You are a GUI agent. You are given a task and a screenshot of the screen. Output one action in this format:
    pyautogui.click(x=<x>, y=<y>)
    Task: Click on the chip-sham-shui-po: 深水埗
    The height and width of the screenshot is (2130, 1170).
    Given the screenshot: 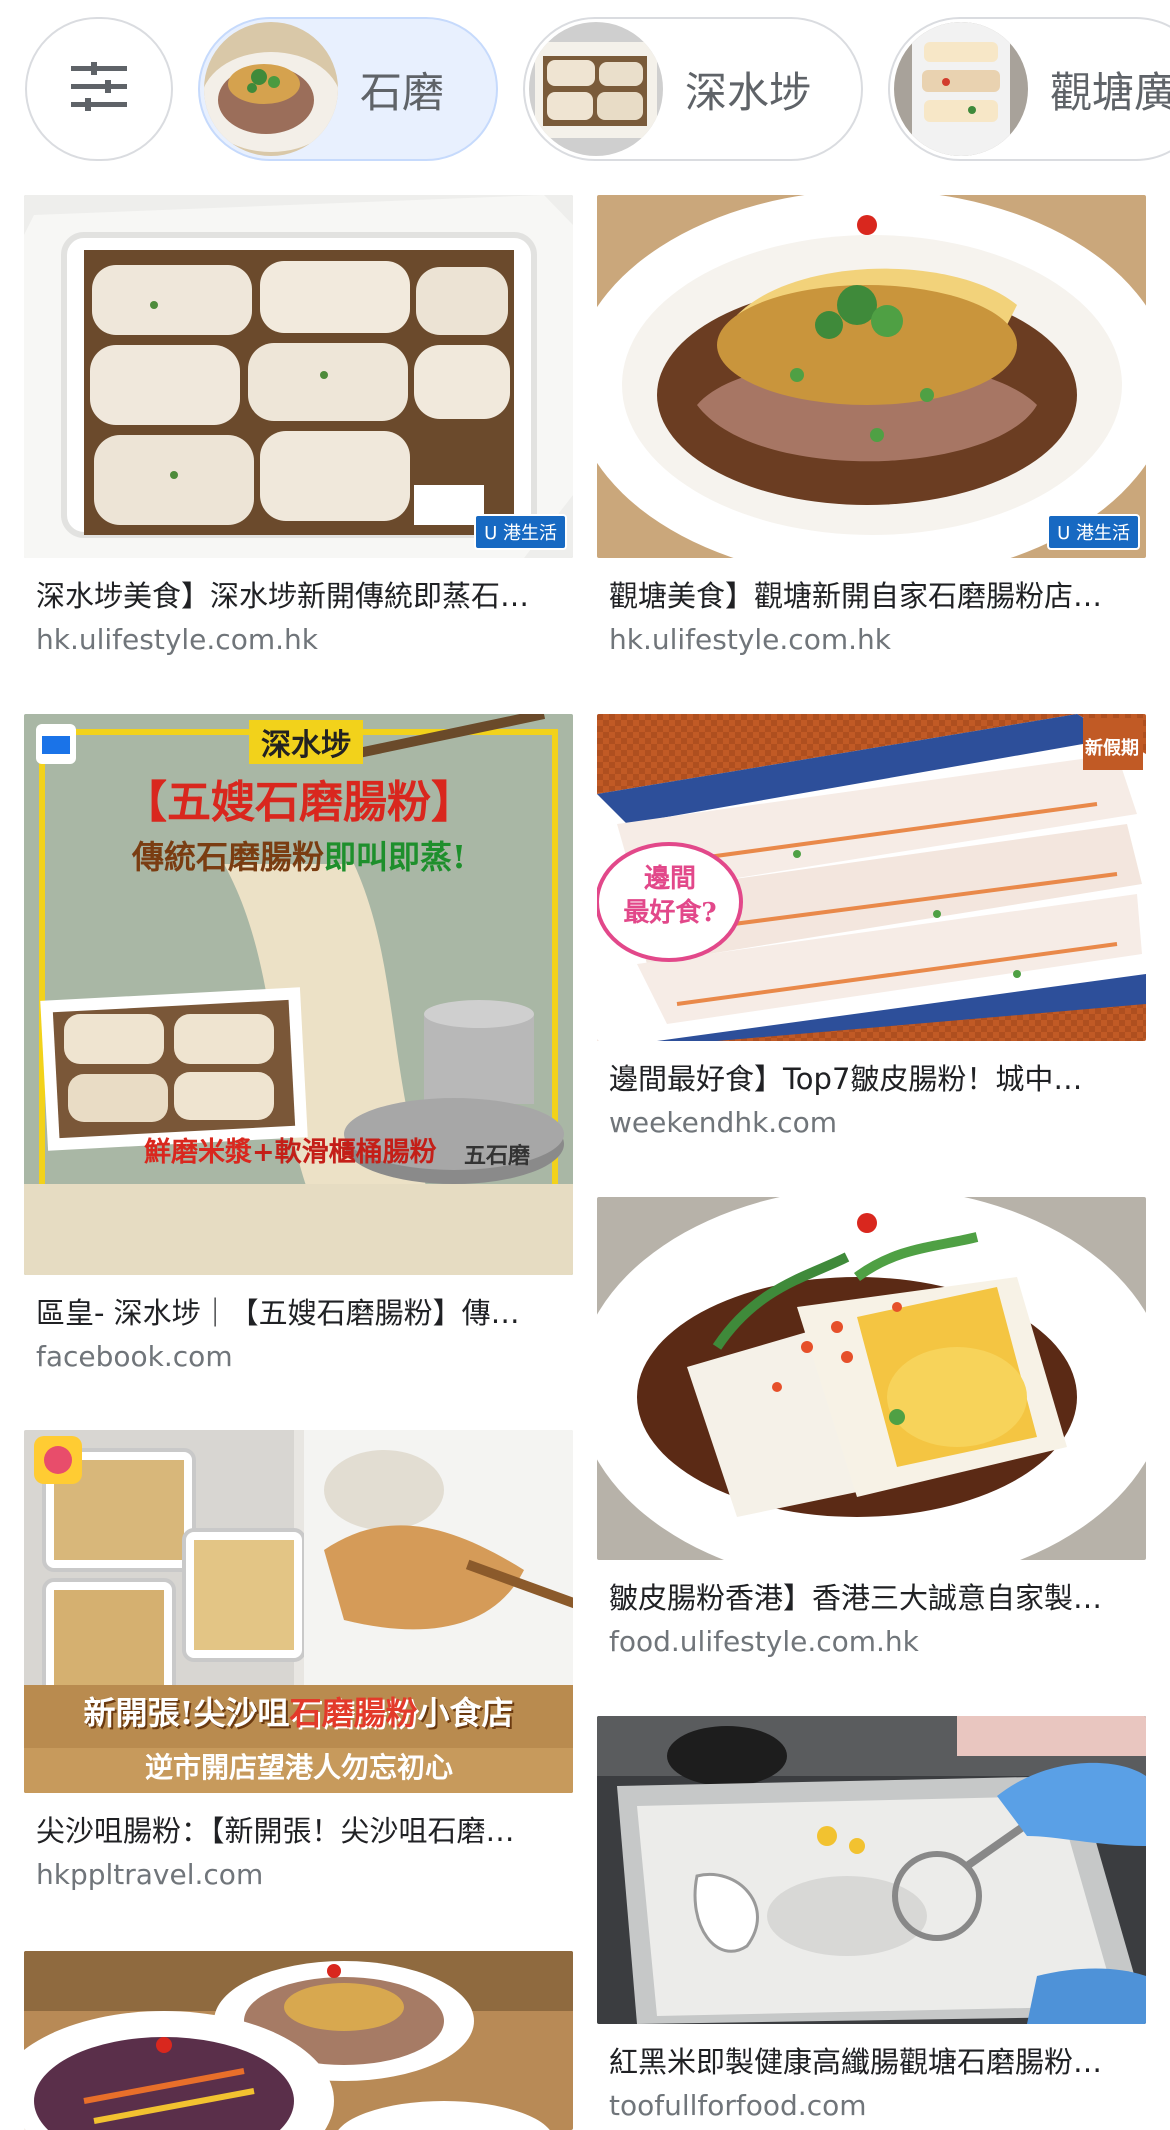 What is the action you would take?
    pyautogui.click(x=693, y=89)
    